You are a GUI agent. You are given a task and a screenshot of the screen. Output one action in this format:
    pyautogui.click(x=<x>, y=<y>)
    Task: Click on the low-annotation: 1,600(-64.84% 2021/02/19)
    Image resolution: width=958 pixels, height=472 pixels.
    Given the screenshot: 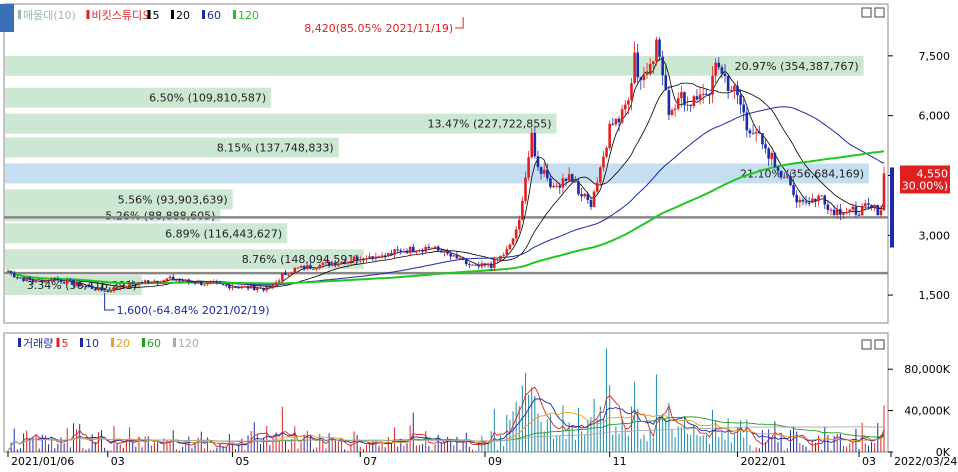 What is the action you would take?
    pyautogui.click(x=193, y=310)
    